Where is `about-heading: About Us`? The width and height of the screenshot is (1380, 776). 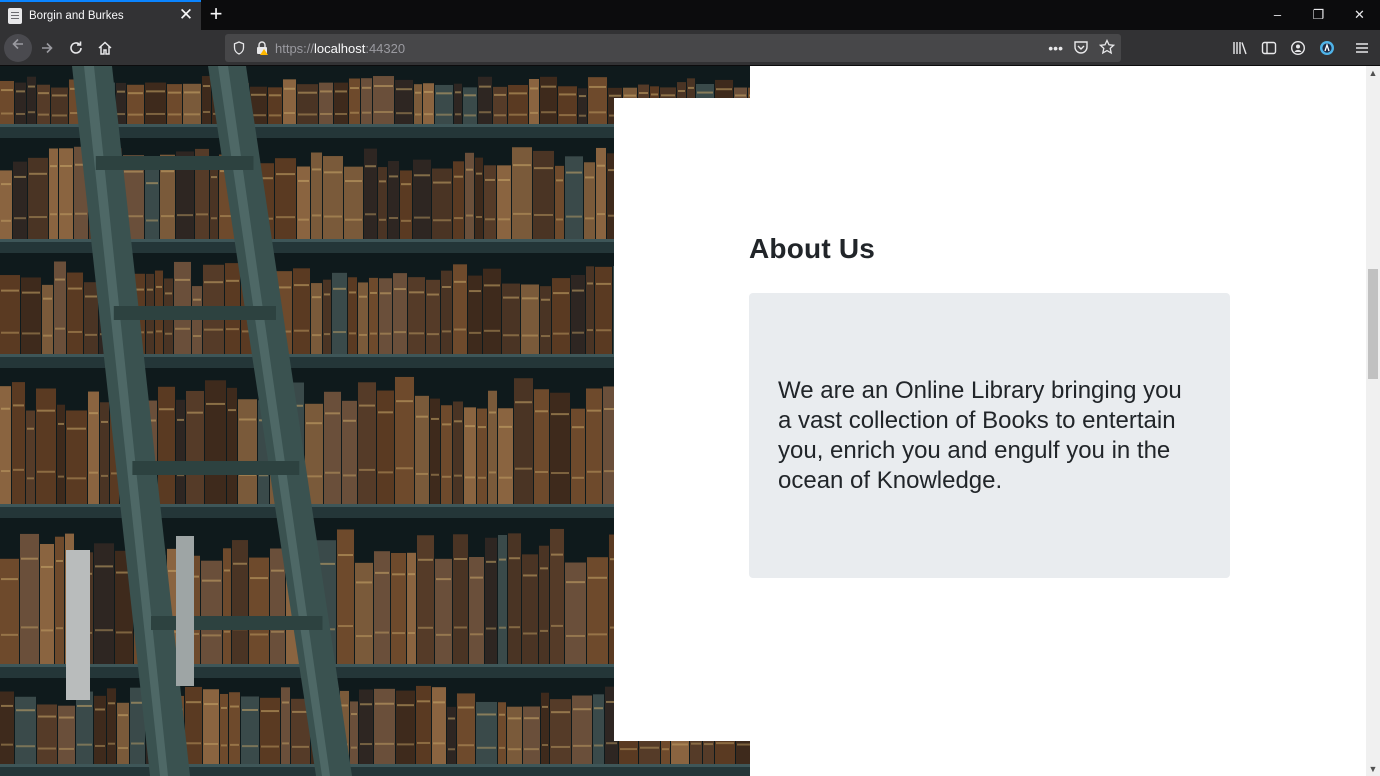 about-heading: About Us is located at coordinates (812, 248).